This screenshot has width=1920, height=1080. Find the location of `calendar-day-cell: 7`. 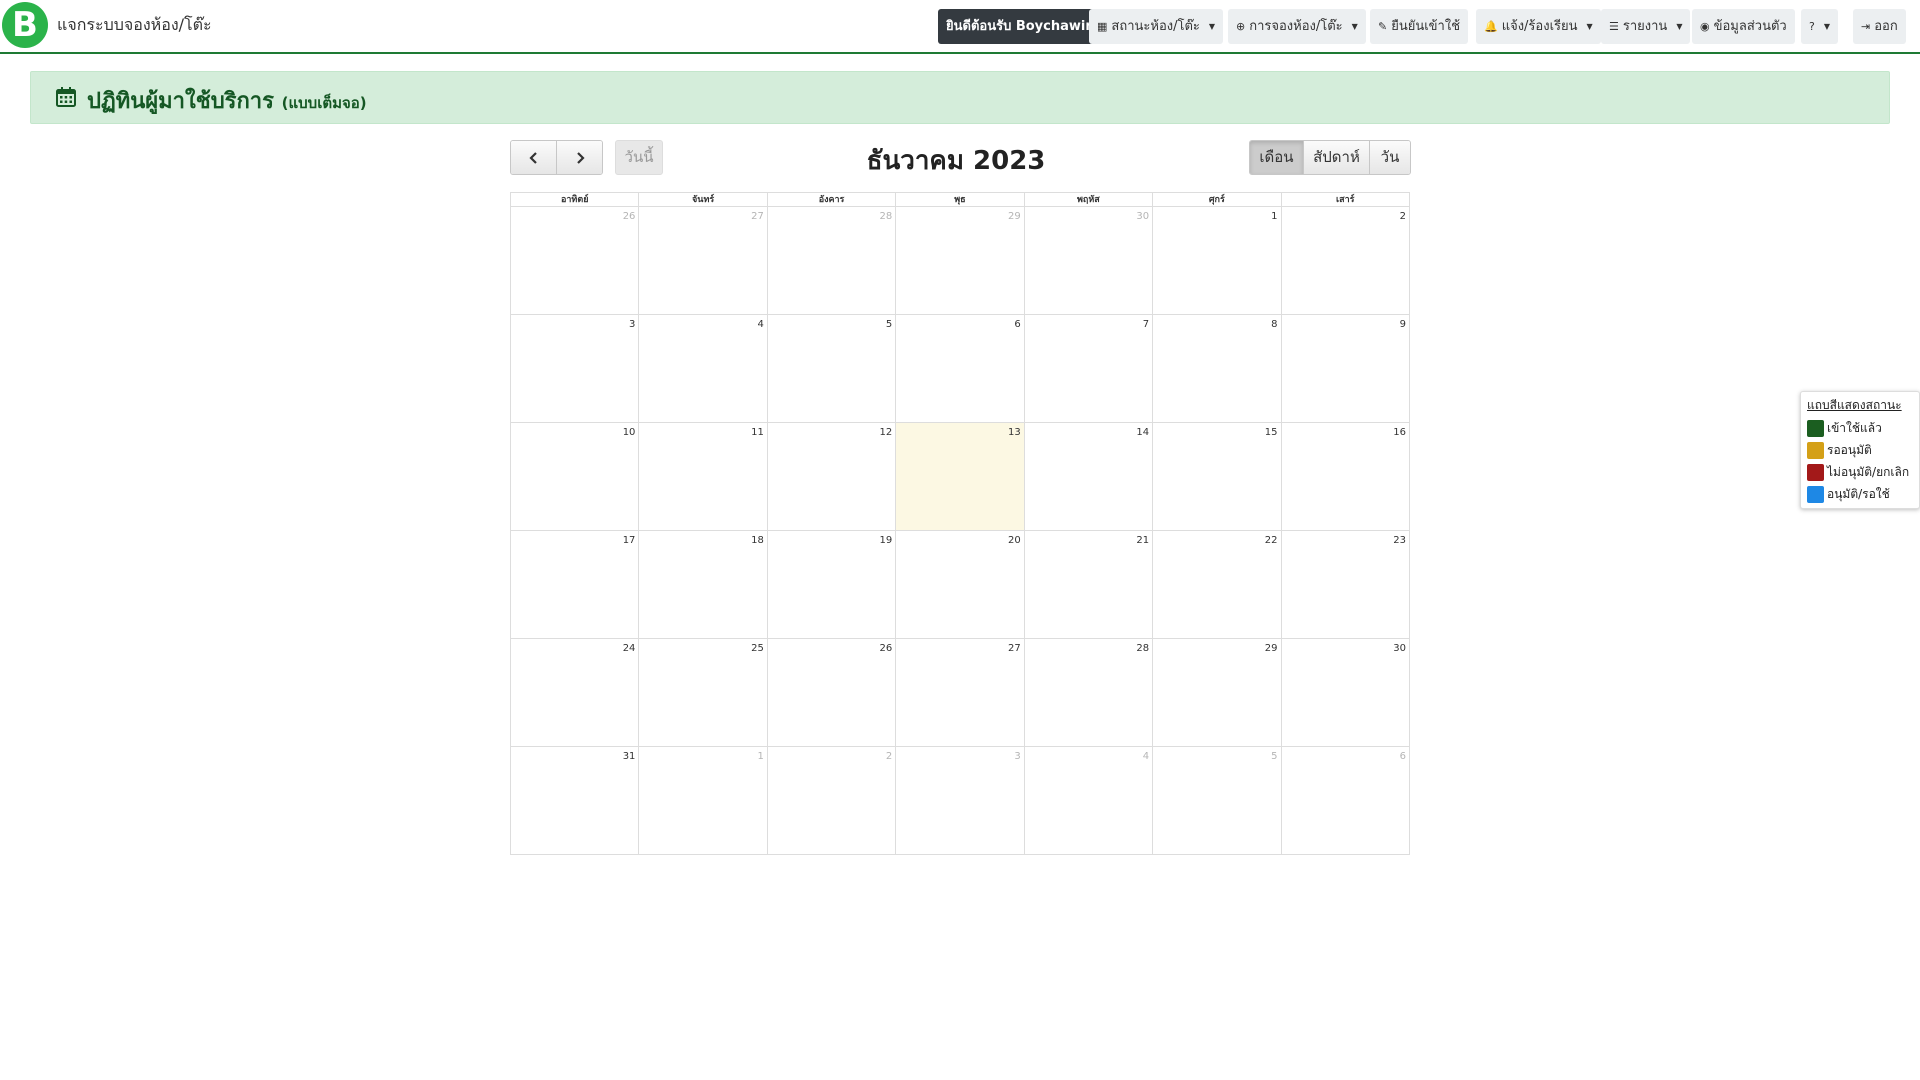

calendar-day-cell: 7 is located at coordinates (1088, 368).